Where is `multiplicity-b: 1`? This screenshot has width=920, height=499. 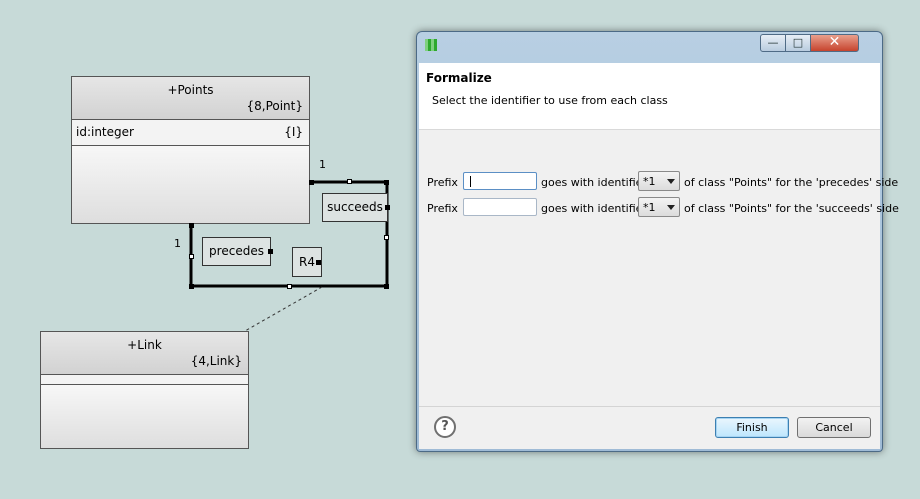
multiplicity-b: 1 is located at coordinates (177, 243).